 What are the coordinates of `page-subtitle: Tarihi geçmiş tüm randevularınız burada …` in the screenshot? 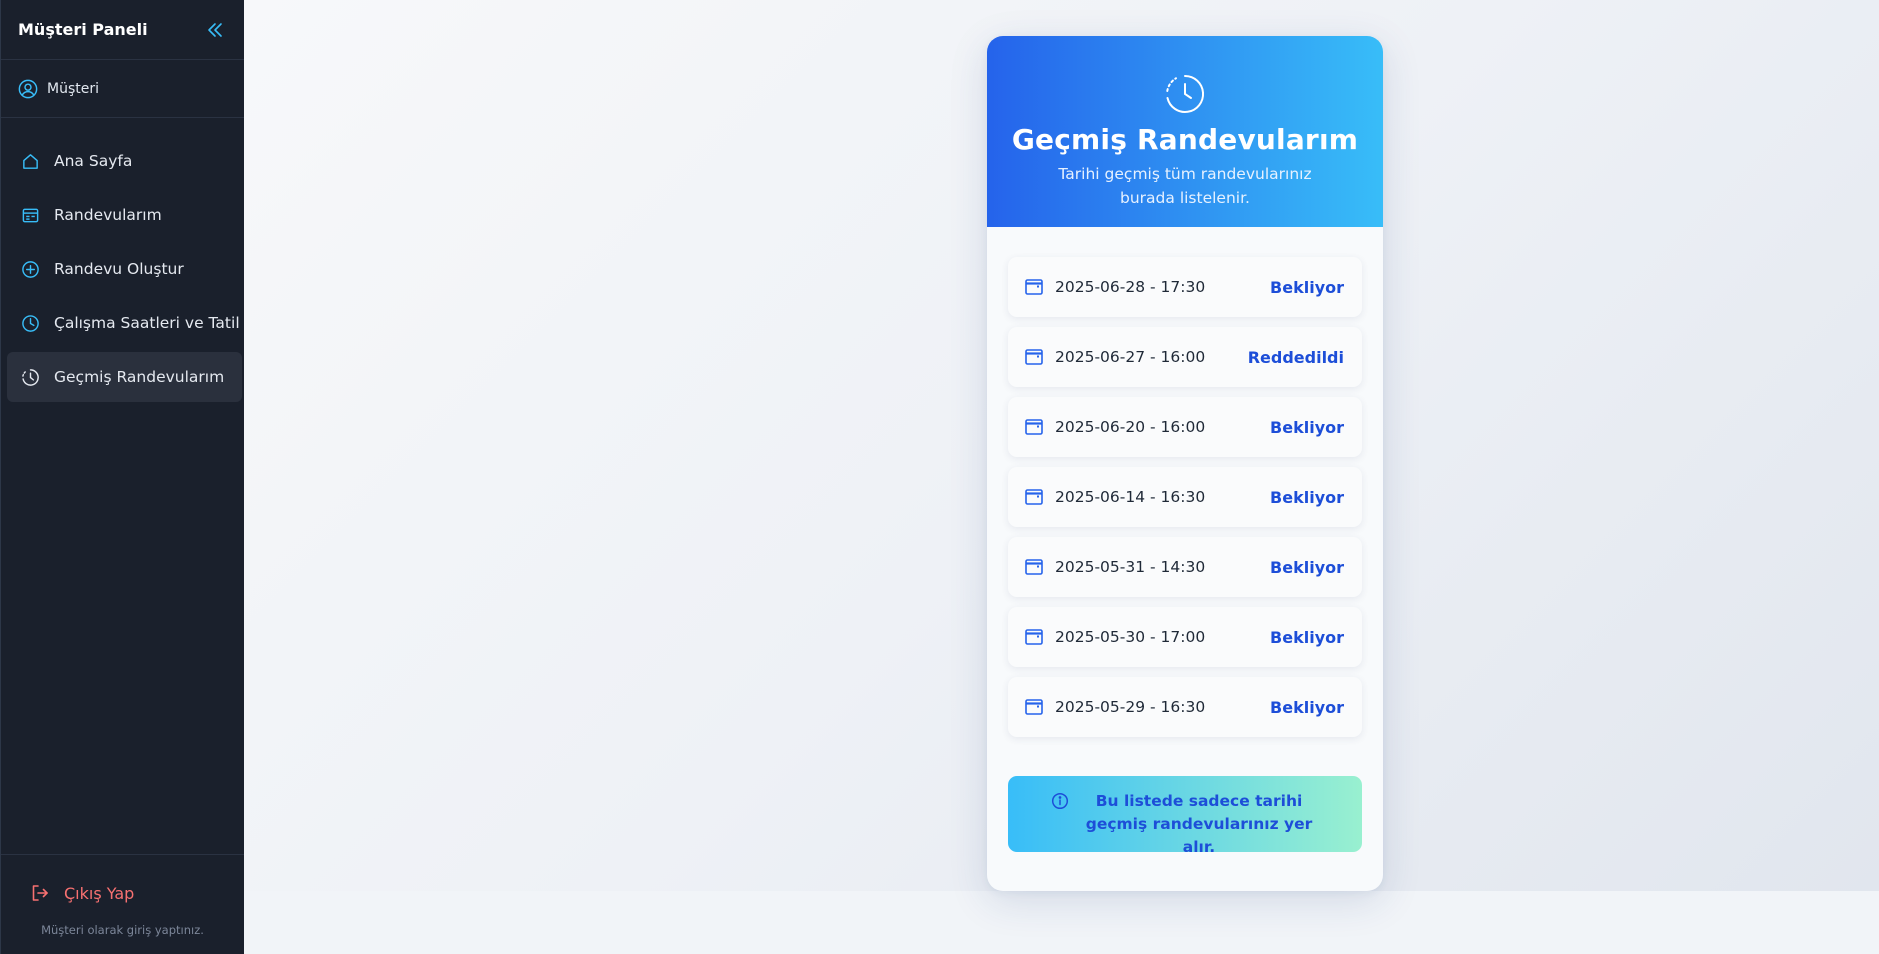 It's located at (1185, 186).